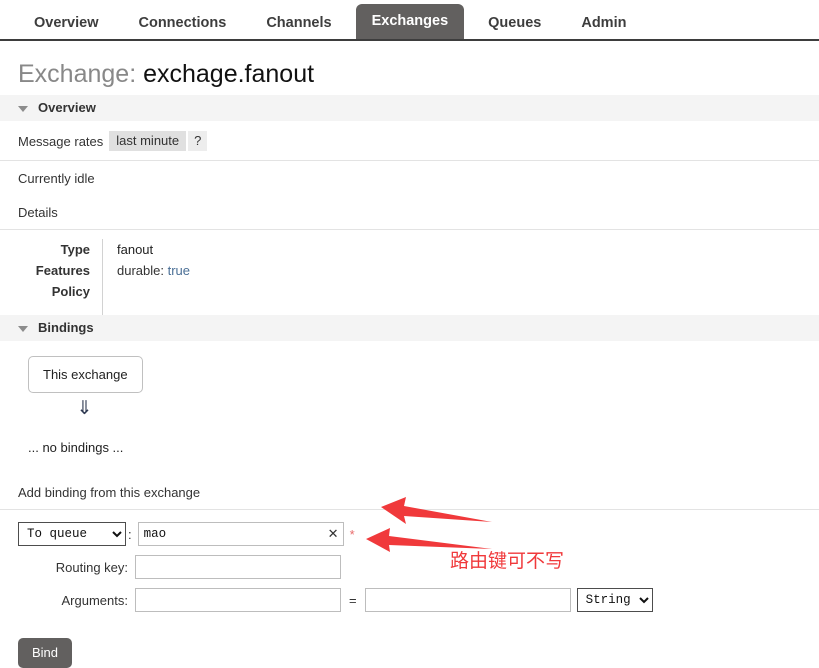 The height and width of the screenshot is (668, 819). I want to click on tab-exchanges: Exchanges, so click(410, 21).